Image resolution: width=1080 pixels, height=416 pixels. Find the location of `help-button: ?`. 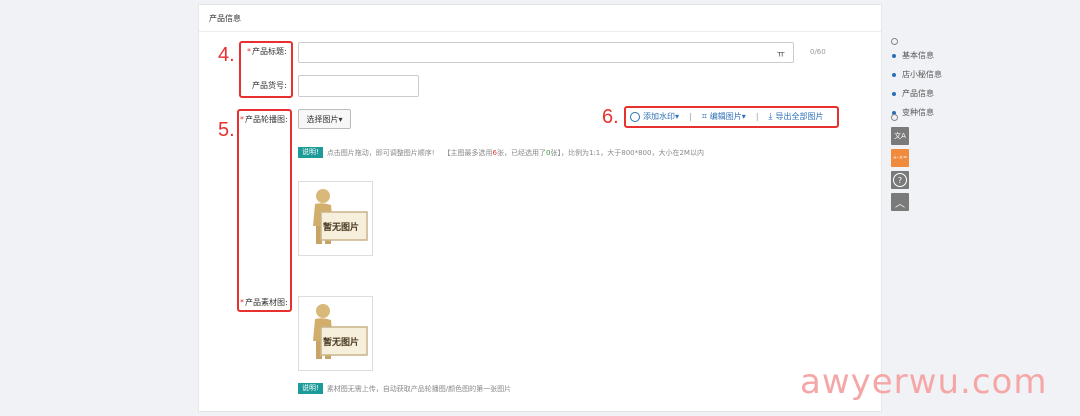

help-button: ? is located at coordinates (900, 180).